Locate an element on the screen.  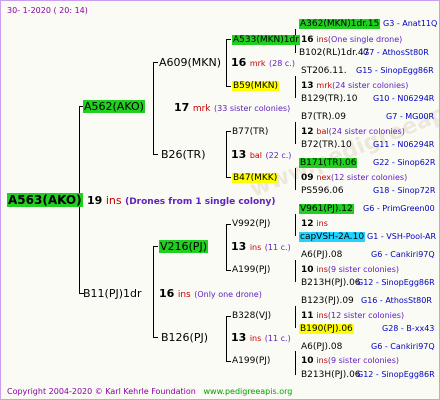
gen3-info: 12 ins is located at coordinates (314, 224).